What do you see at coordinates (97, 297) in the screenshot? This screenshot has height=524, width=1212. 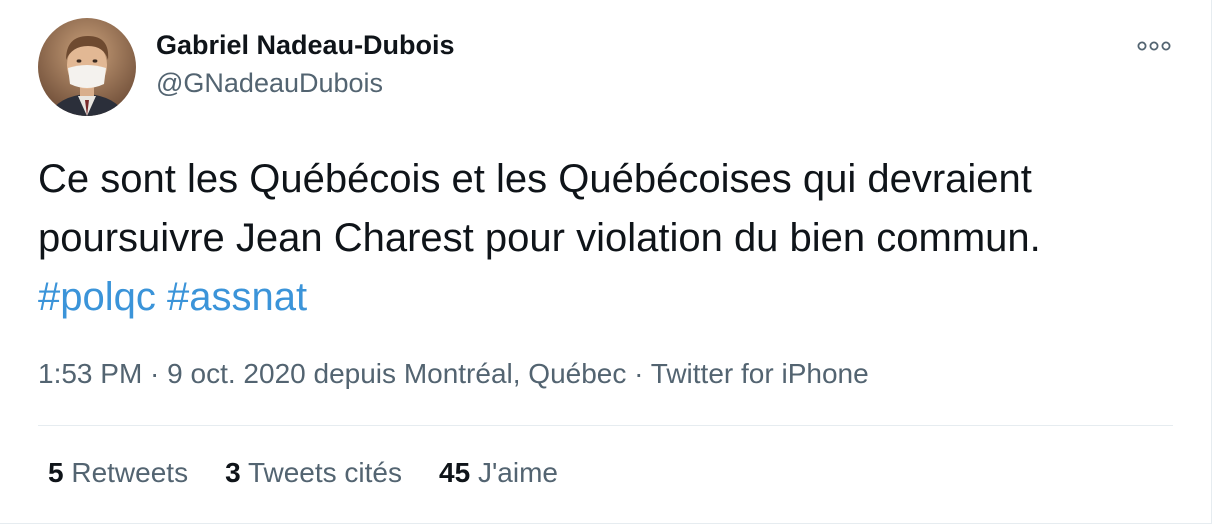 I see `hashtag-link: #polqc` at bounding box center [97, 297].